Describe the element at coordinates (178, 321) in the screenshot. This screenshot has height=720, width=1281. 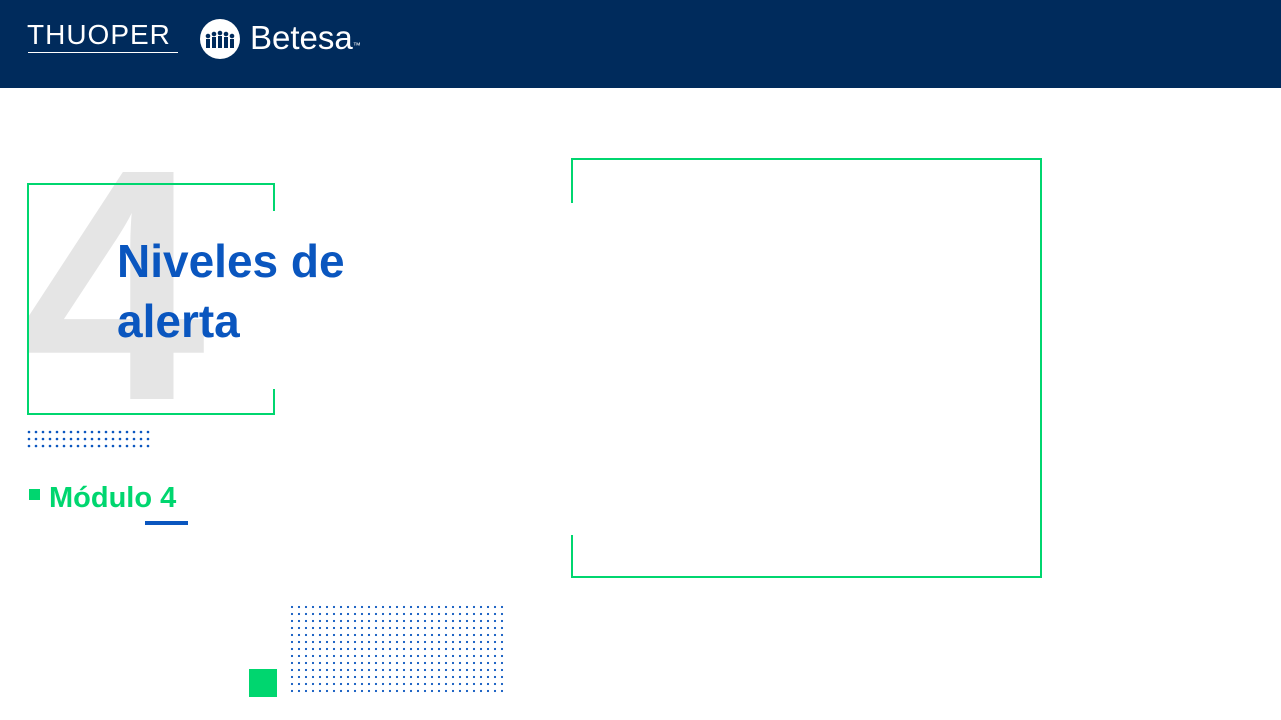
I see `slide-title-line-2: alerta` at that location.